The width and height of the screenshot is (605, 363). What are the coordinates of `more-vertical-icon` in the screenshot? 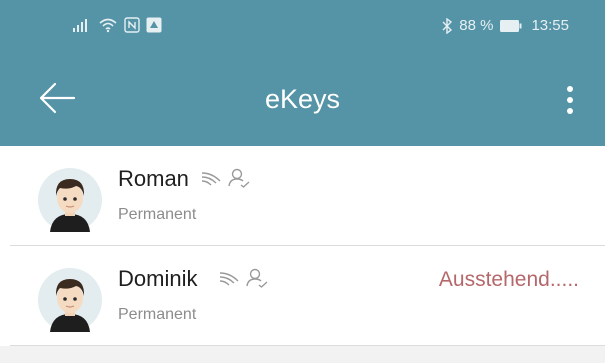 It's located at (570, 100).